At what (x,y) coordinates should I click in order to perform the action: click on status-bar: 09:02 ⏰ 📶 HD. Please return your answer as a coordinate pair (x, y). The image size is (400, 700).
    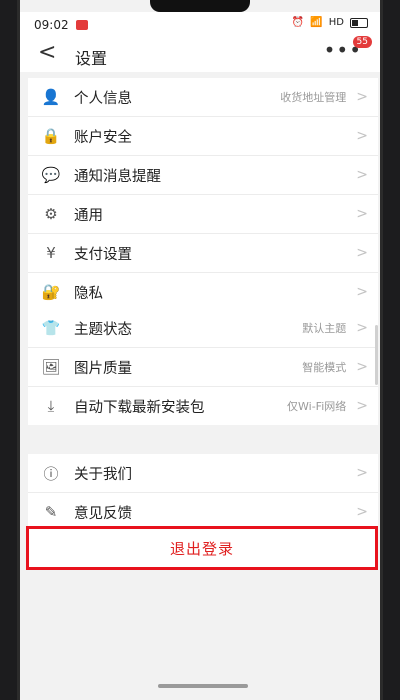
    Looking at the image, I should click on (200, 25).